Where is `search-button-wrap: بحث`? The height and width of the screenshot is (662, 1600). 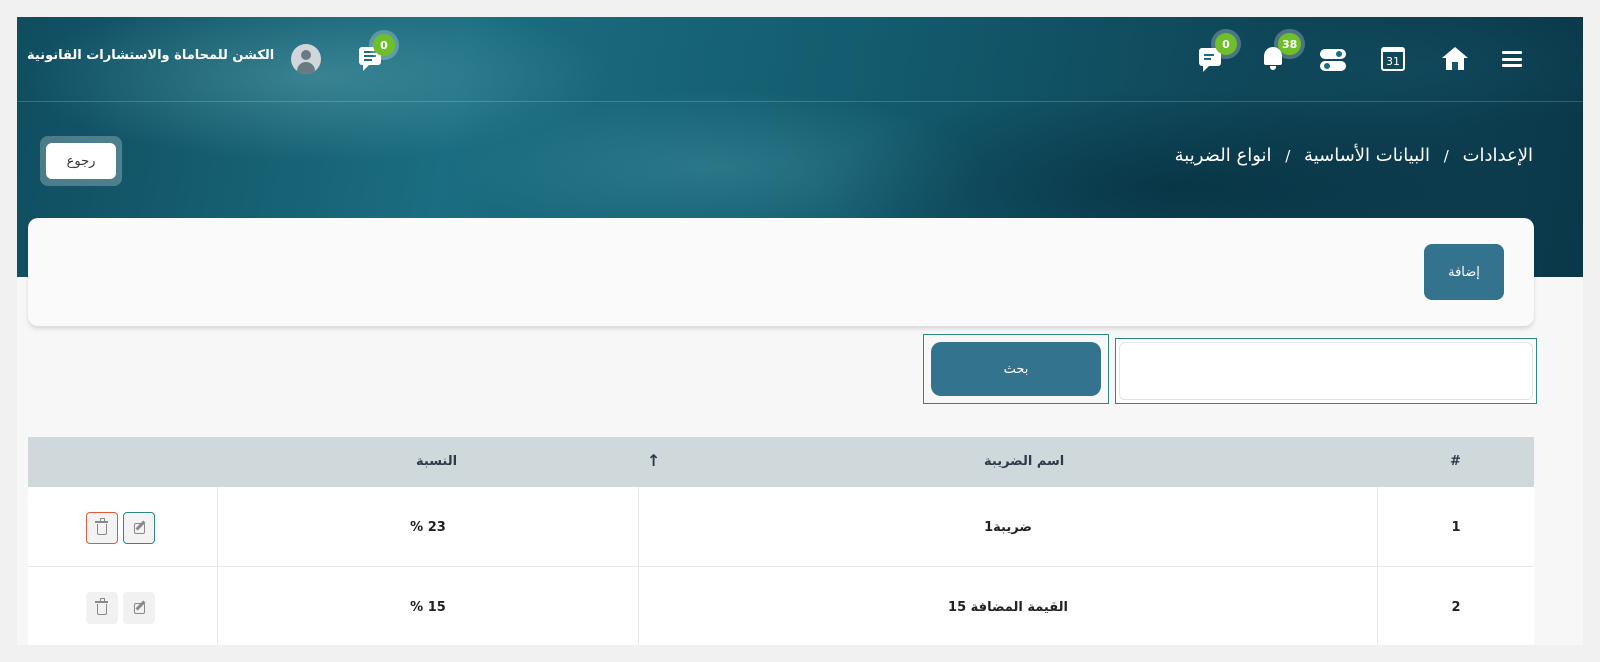 search-button-wrap: بحث is located at coordinates (1016, 369).